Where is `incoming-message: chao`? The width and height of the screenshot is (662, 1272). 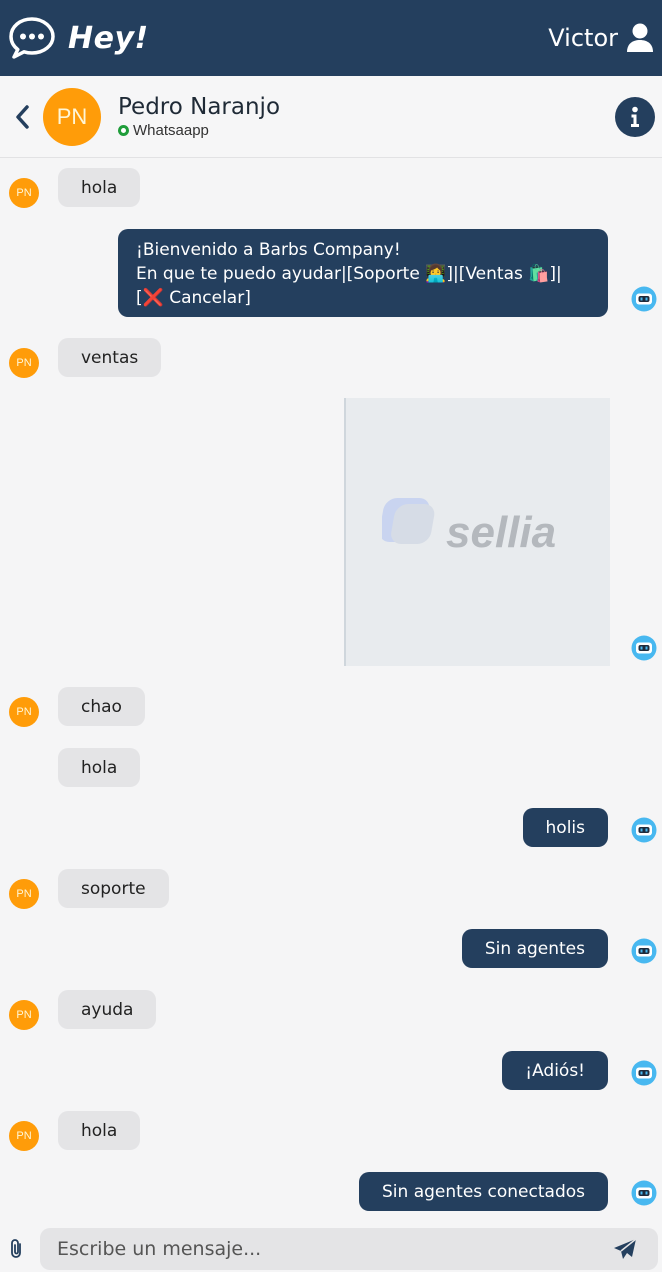 incoming-message: chao is located at coordinates (101, 706).